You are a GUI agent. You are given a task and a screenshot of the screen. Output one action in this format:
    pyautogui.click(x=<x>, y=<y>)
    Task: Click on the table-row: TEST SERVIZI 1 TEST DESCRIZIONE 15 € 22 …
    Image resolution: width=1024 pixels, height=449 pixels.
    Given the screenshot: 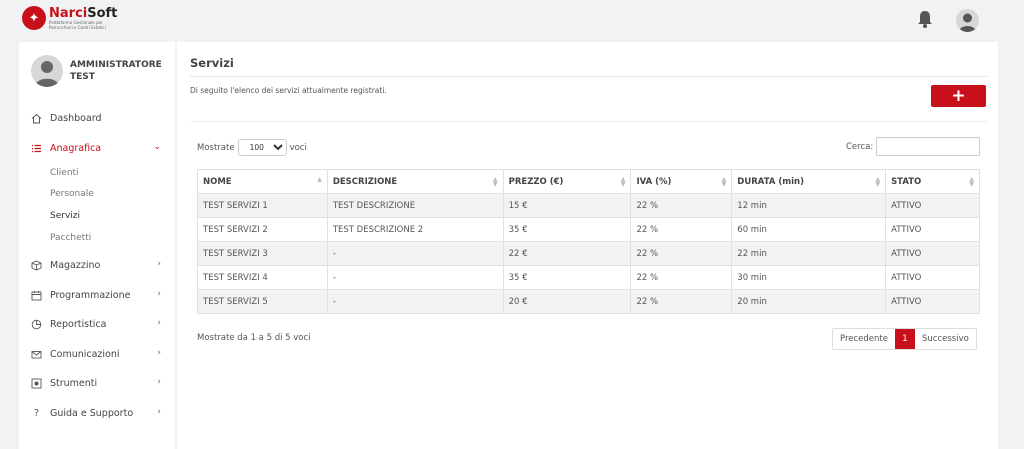 What is the action you would take?
    pyautogui.click(x=588, y=205)
    